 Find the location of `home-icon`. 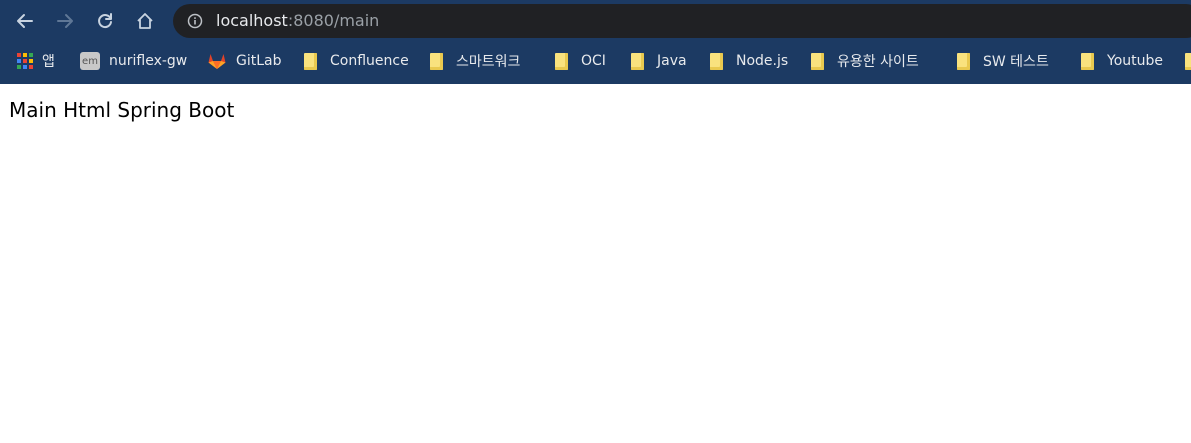

home-icon is located at coordinates (145, 21).